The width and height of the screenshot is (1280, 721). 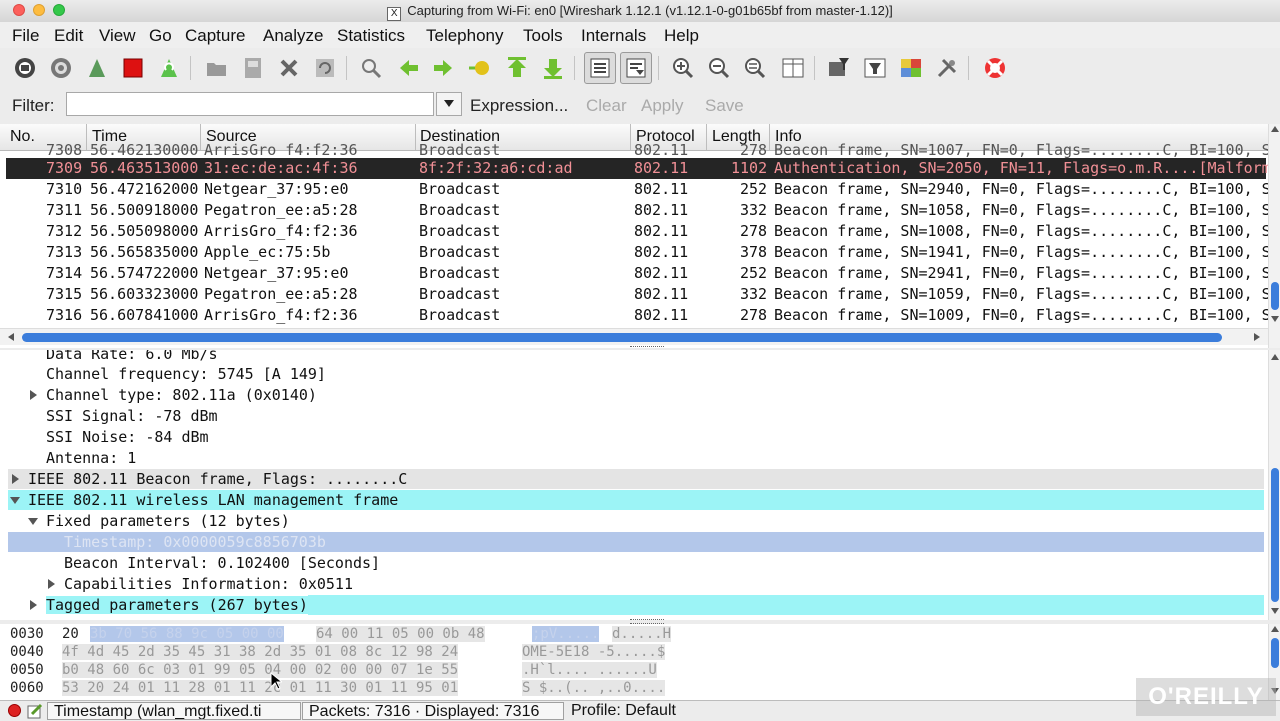 I want to click on chevron-down-icon, so click(x=449, y=103).